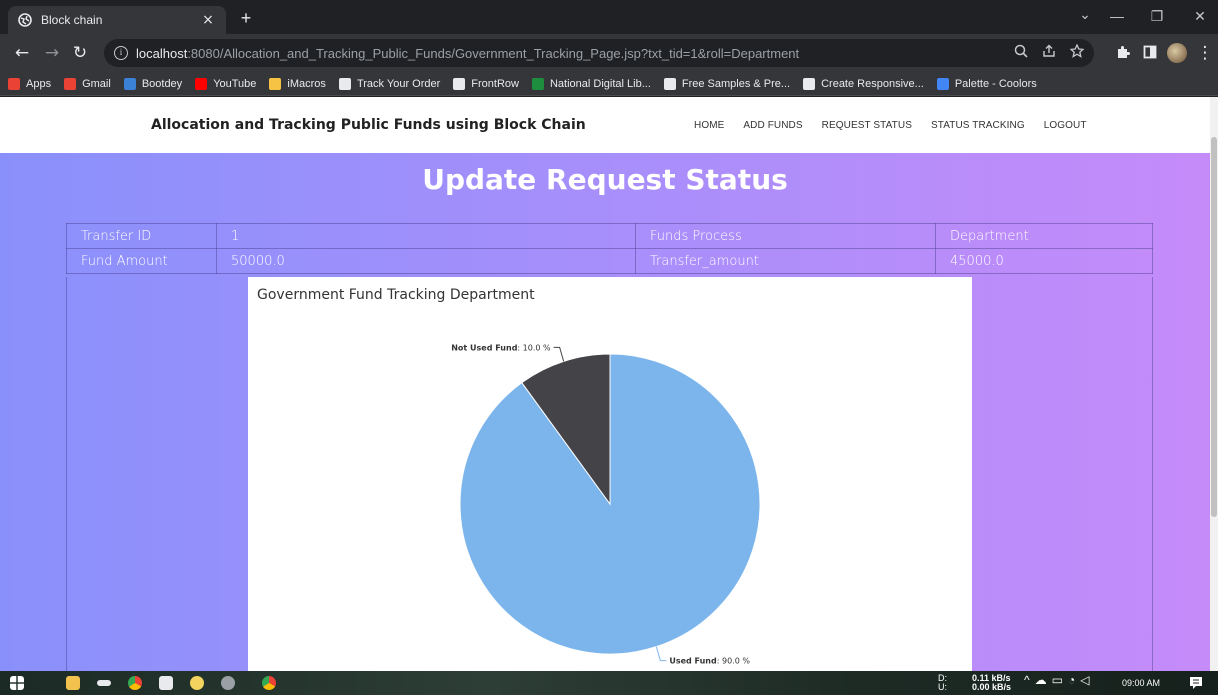 This screenshot has width=1218, height=695. I want to click on frontrow-icon, so click(459, 83).